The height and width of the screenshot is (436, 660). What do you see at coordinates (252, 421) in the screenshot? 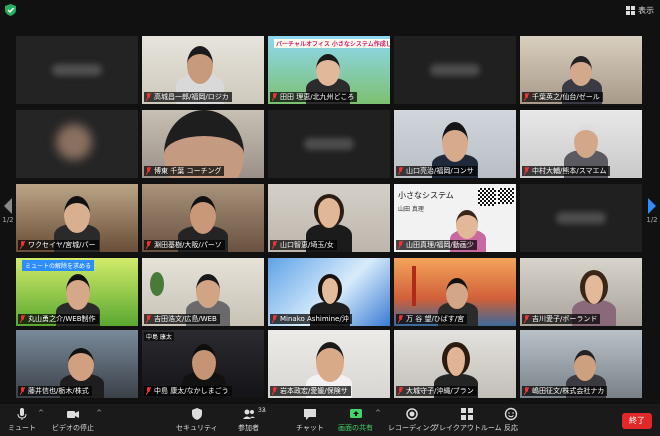
I see `participants-button: 33 参加者 ^` at bounding box center [252, 421].